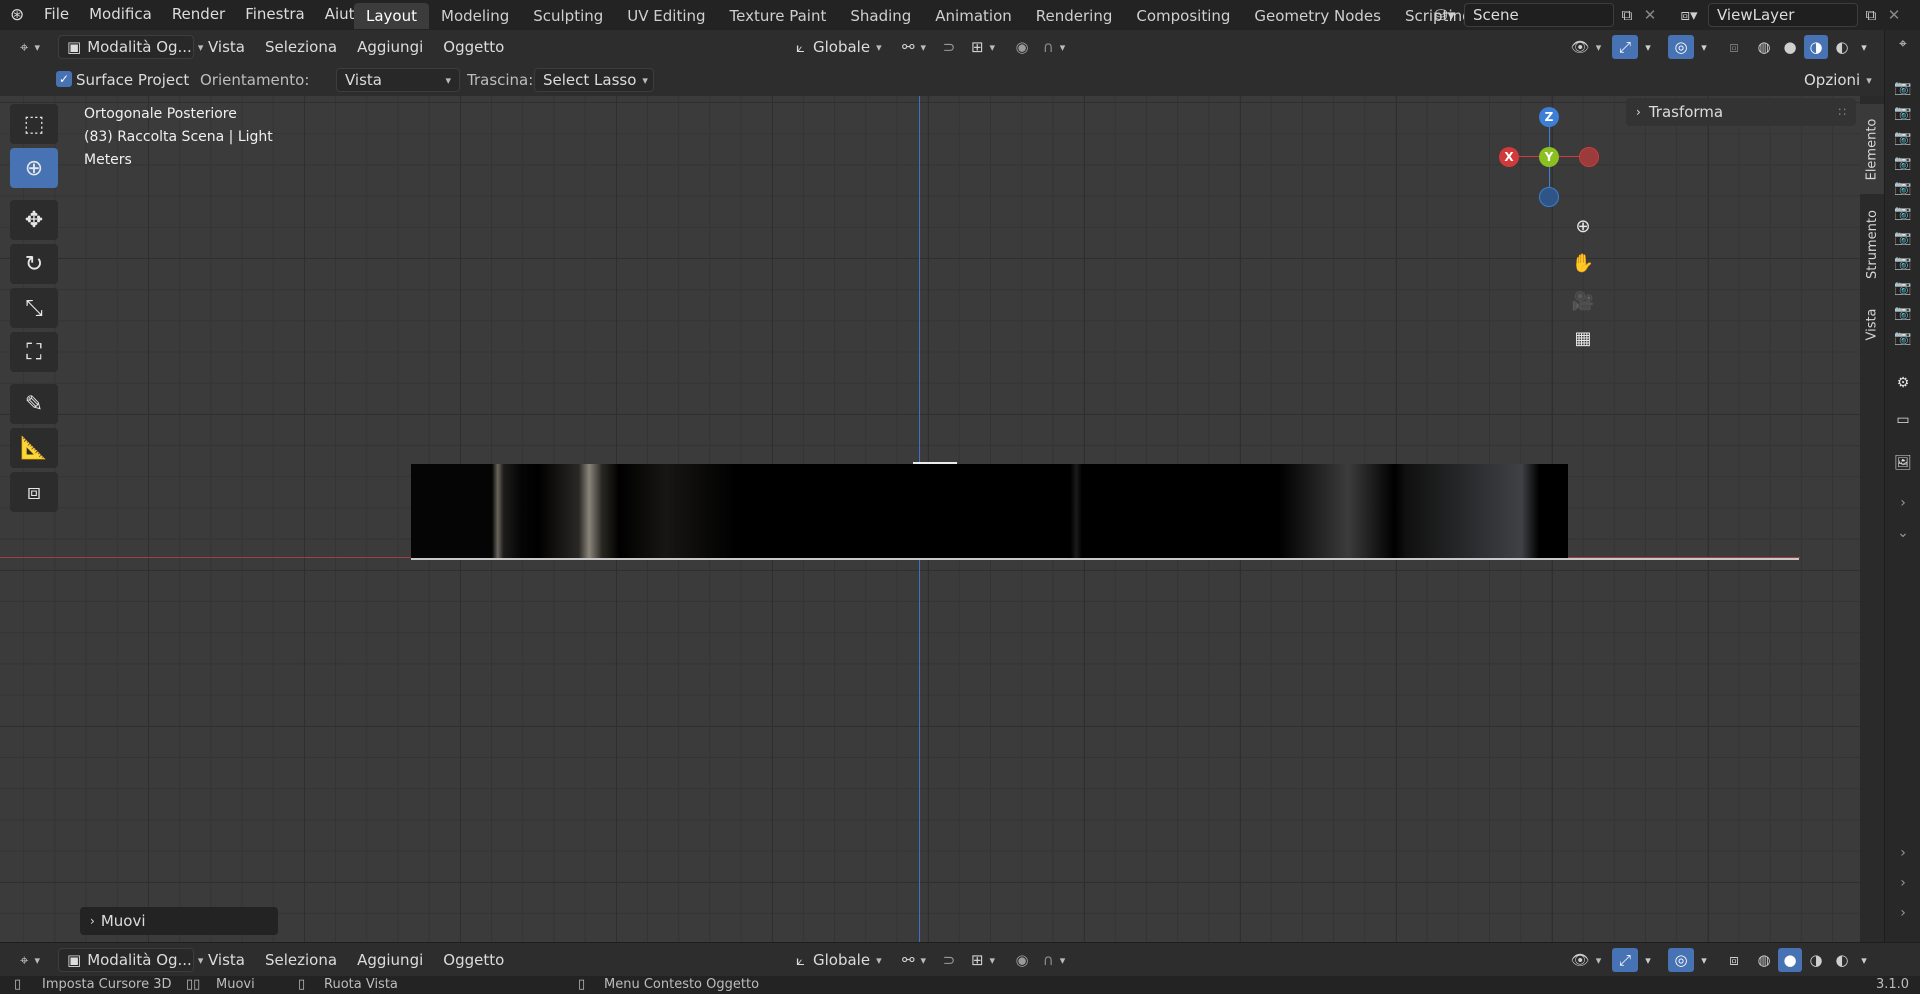 Image resolution: width=1920 pixels, height=994 pixels. What do you see at coordinates (1783, 15) in the screenshot?
I see `view-layer-field: ViewLayer` at bounding box center [1783, 15].